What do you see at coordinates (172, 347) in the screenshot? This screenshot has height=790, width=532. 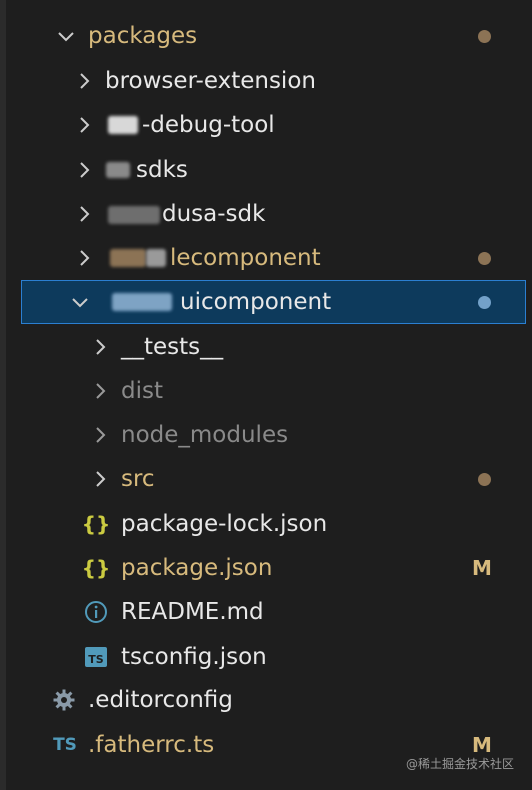 I see `tree-label: __tests__` at bounding box center [172, 347].